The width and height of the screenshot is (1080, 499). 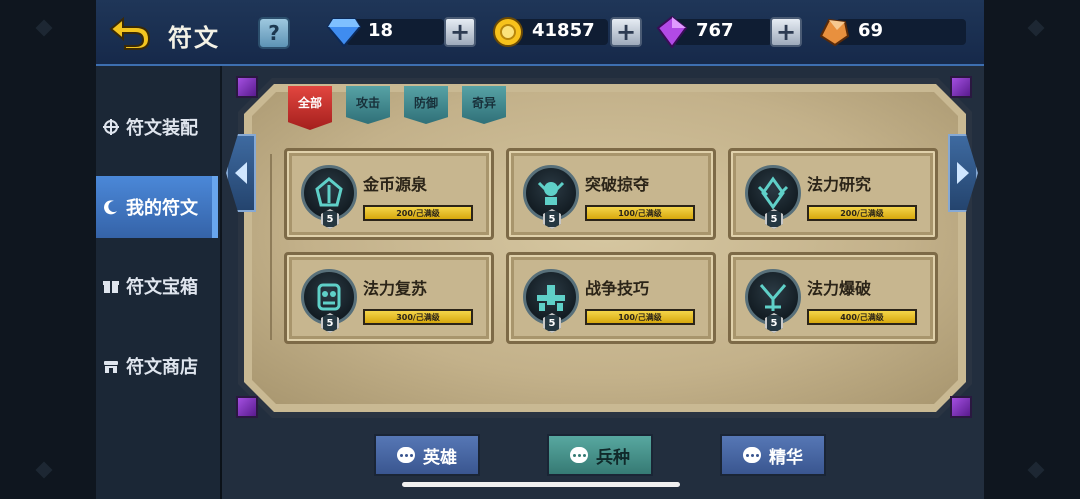 I want to click on sidebar-item-my-runes: 我的符文, so click(x=157, y=207).